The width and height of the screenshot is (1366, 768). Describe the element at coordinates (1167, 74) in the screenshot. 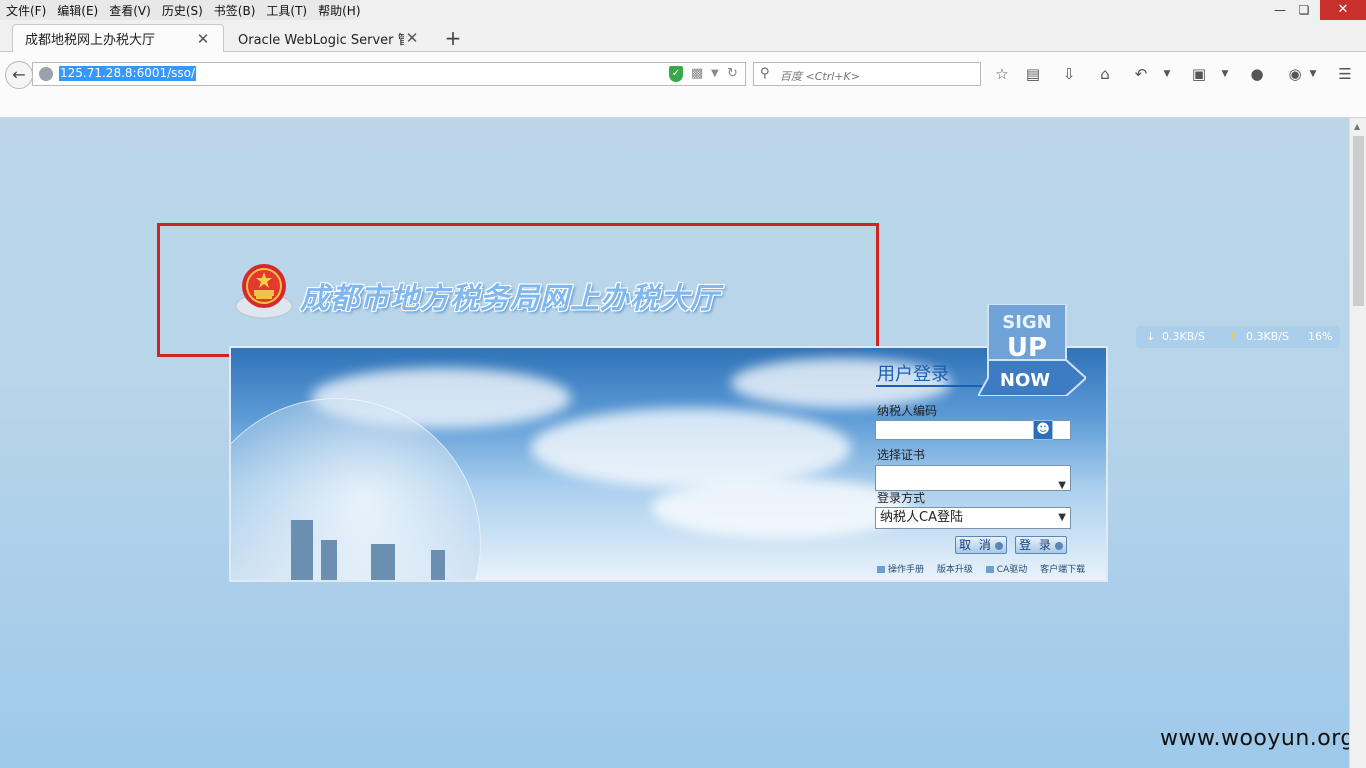

I see `undo-dropdown-icon: ▼` at that location.